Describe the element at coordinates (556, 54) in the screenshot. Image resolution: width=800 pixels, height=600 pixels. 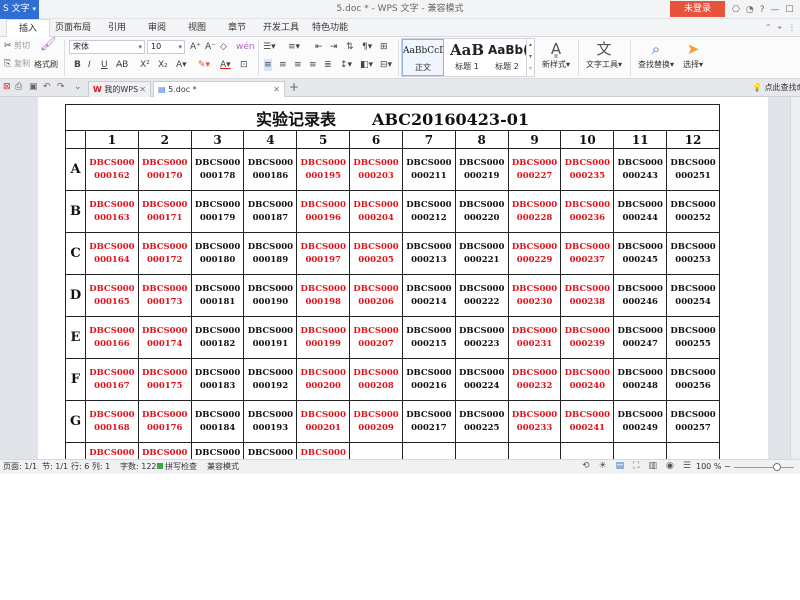
I see `new-style-button: A͇ 新样式▾` at that location.